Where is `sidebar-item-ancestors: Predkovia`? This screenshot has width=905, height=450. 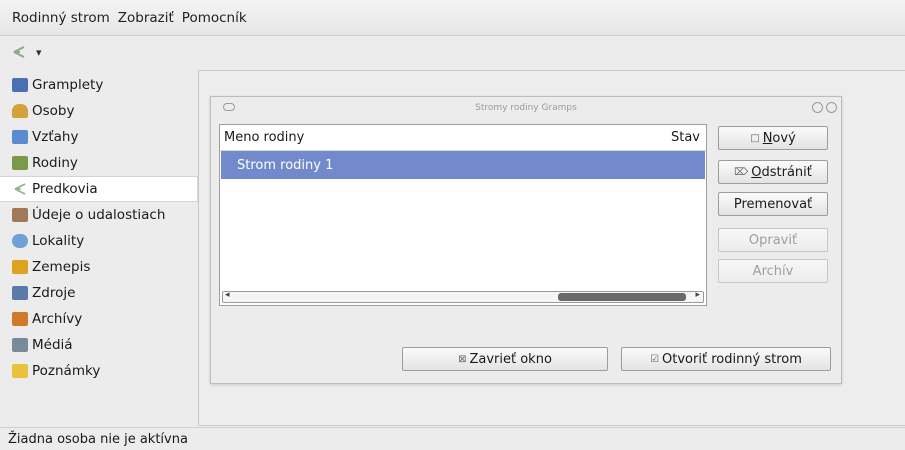
sidebar-item-ancestors: Predkovia is located at coordinates (99, 189).